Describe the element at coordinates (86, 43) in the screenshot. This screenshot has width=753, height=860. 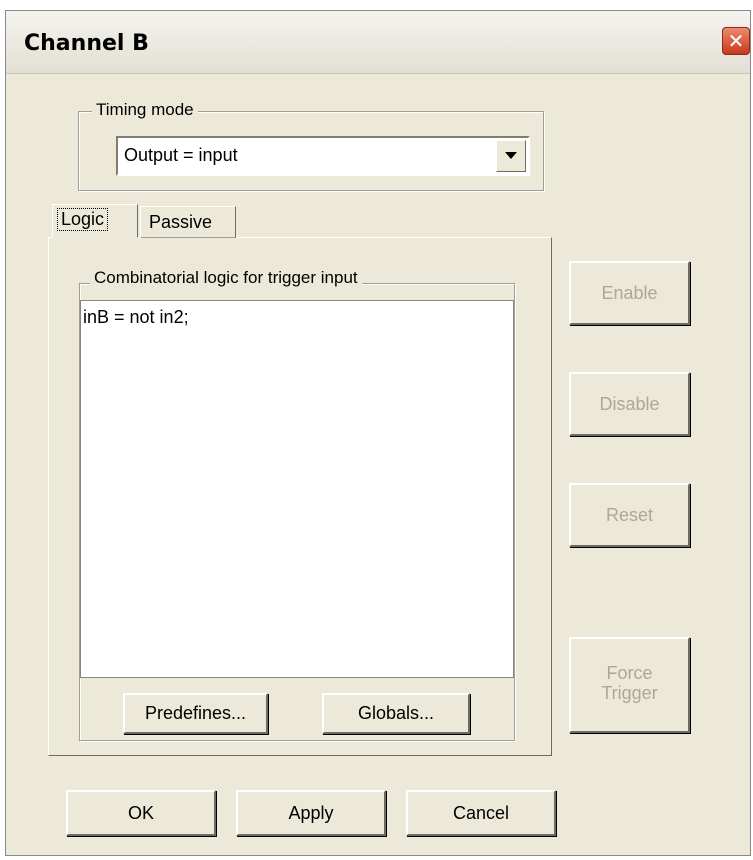
I see `window-title: Channel B` at that location.